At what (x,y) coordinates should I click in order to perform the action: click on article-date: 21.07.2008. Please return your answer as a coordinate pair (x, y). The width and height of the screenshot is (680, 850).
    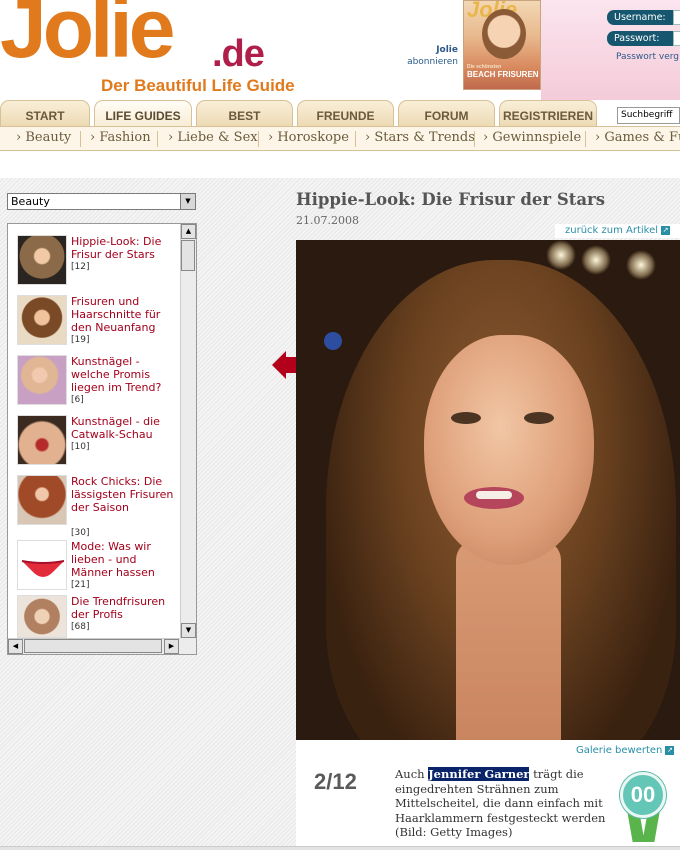
    Looking at the image, I should click on (327, 220).